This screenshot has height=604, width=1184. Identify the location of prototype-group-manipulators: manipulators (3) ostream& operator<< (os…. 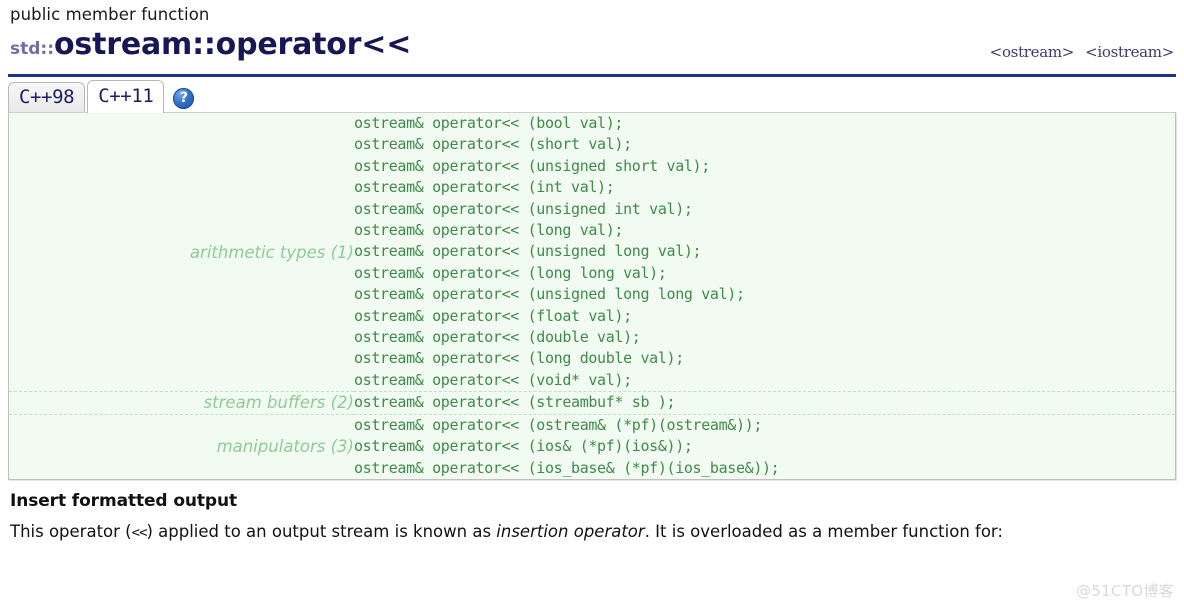
(592, 446).